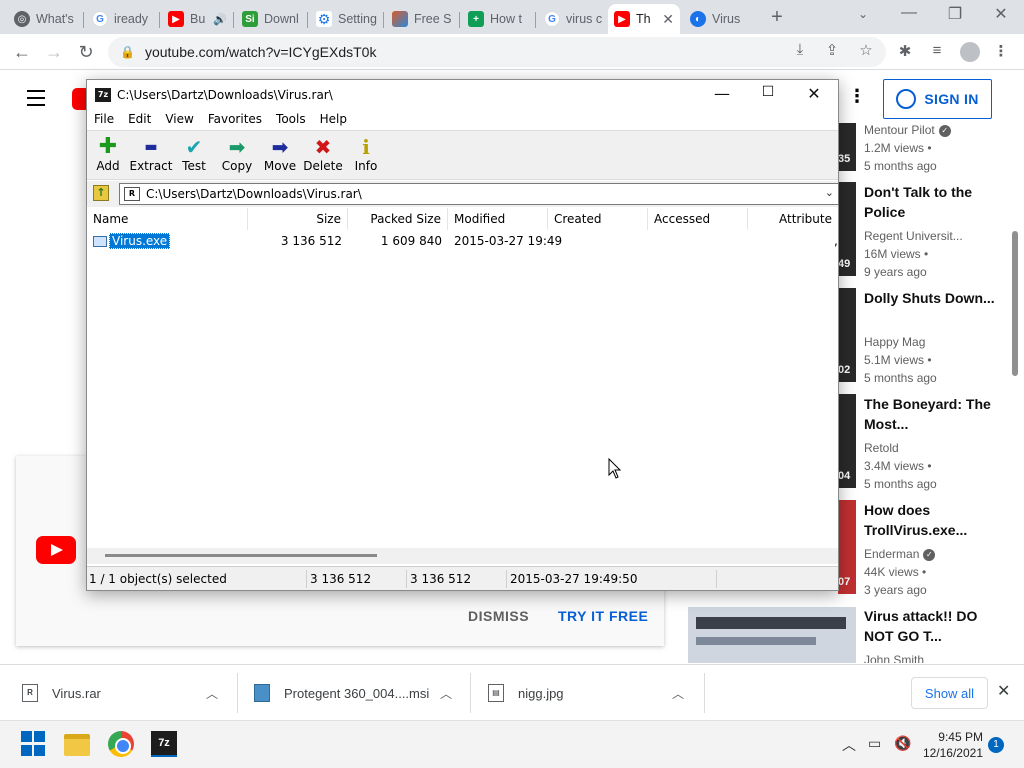 This screenshot has height=768, width=1024. What do you see at coordinates (139, 119) in the screenshot?
I see `menu-edit: Edit` at bounding box center [139, 119].